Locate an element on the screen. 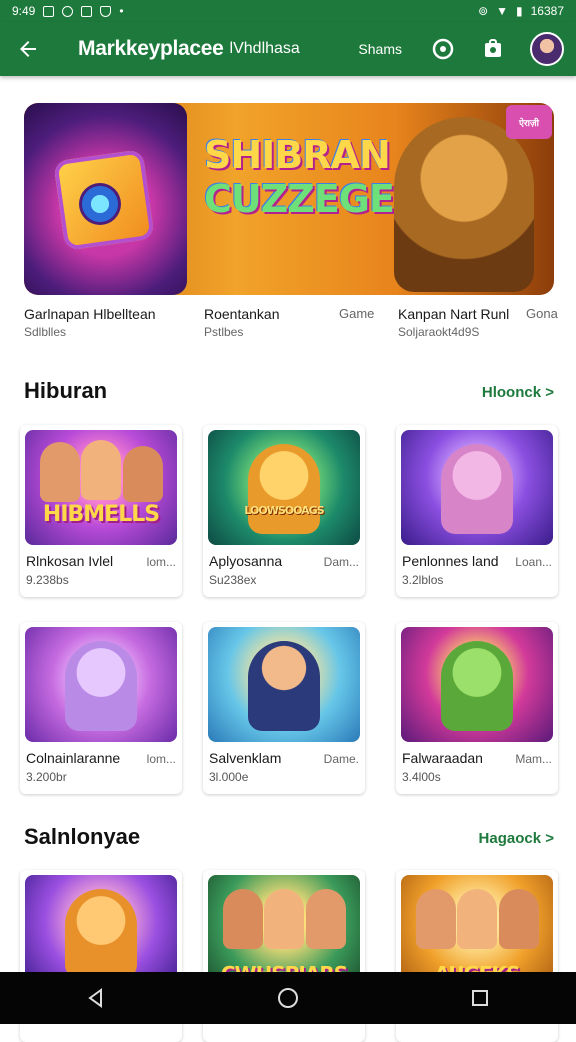 This screenshot has height=1042, width=576. status-time: 9:49 is located at coordinates (24, 11).